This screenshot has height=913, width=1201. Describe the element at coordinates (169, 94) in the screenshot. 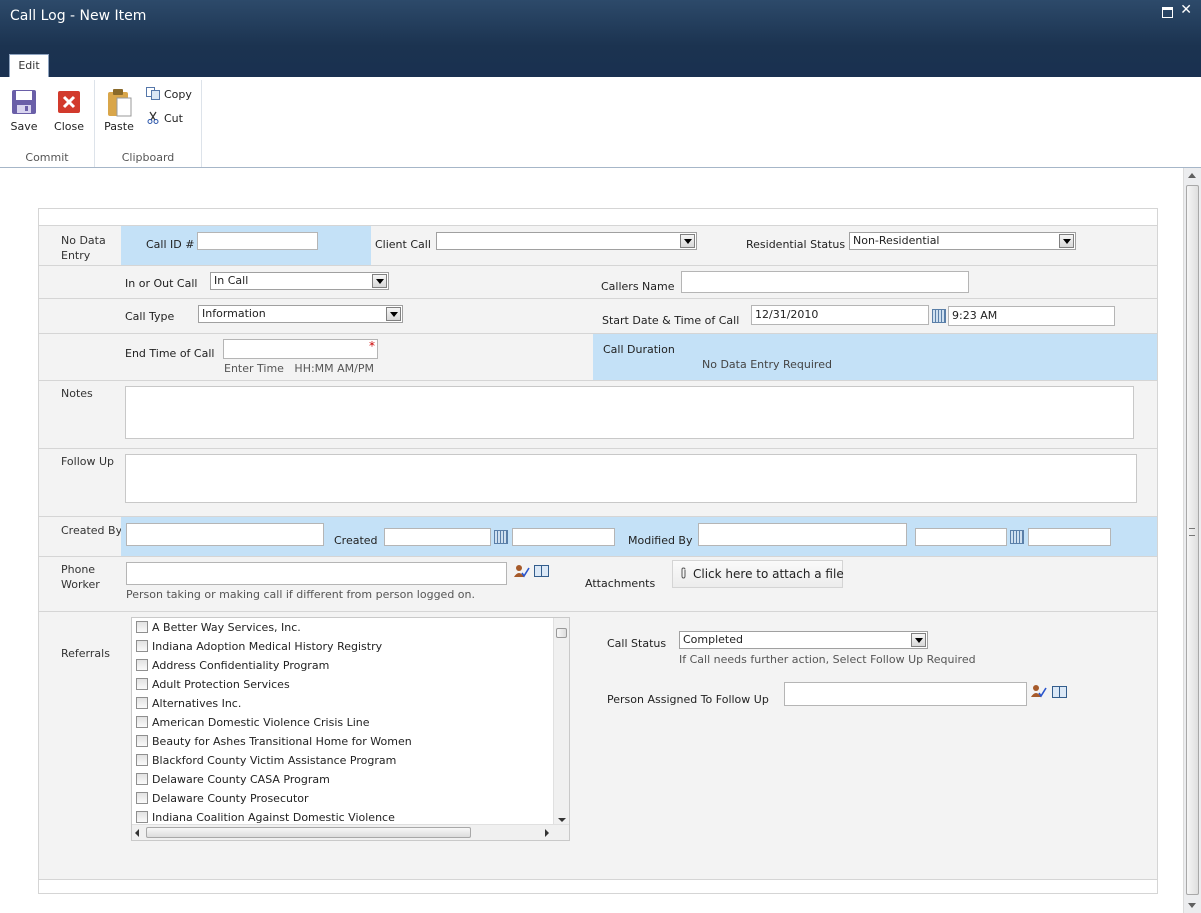

I see `copy-button: Copy` at that location.